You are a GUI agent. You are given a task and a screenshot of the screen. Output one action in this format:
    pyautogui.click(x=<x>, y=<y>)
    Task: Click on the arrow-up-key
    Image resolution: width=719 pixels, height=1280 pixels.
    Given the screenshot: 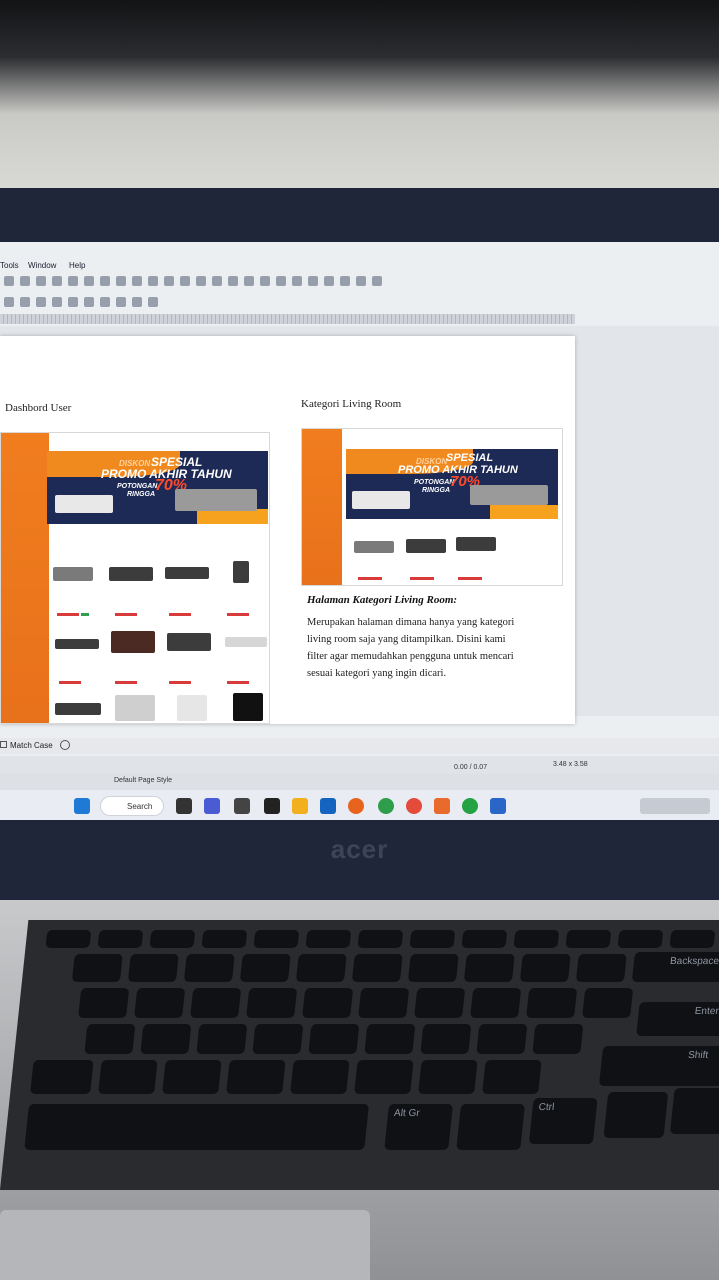 What is the action you would take?
    pyautogui.click(x=694, y=1111)
    